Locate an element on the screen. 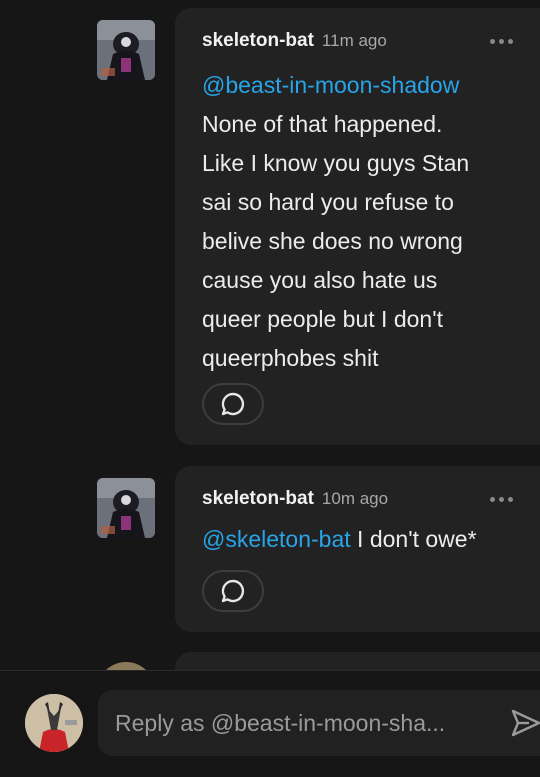 This screenshot has width=540, height=777. comment-line: belive she does no wrong is located at coordinates (332, 241).